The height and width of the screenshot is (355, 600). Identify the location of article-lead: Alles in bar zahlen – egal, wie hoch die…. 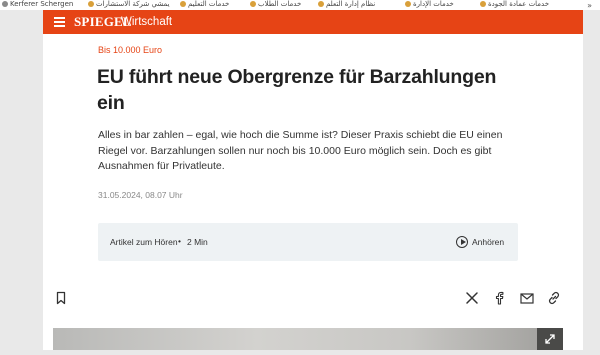
(300, 150).